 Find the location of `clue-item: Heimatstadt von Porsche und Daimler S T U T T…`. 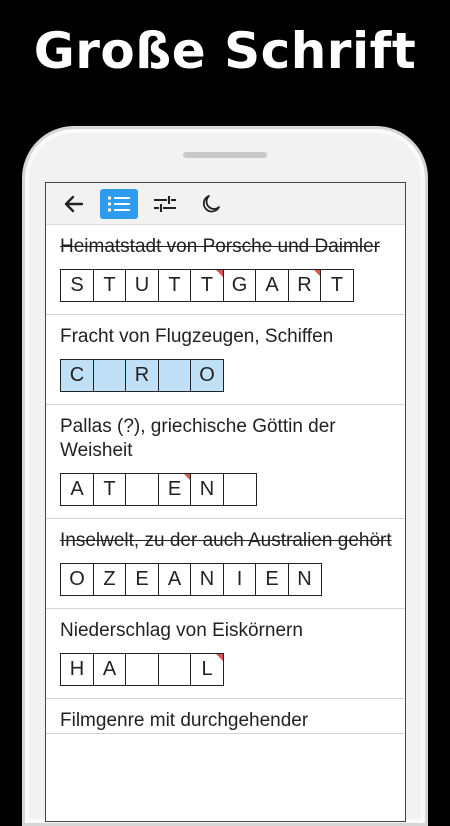

clue-item: Heimatstadt von Porsche und Daimler S T U T T… is located at coordinates (225, 270).